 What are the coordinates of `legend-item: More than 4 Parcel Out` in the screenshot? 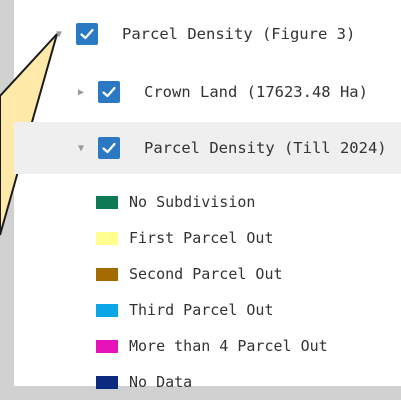 It's located at (212, 346).